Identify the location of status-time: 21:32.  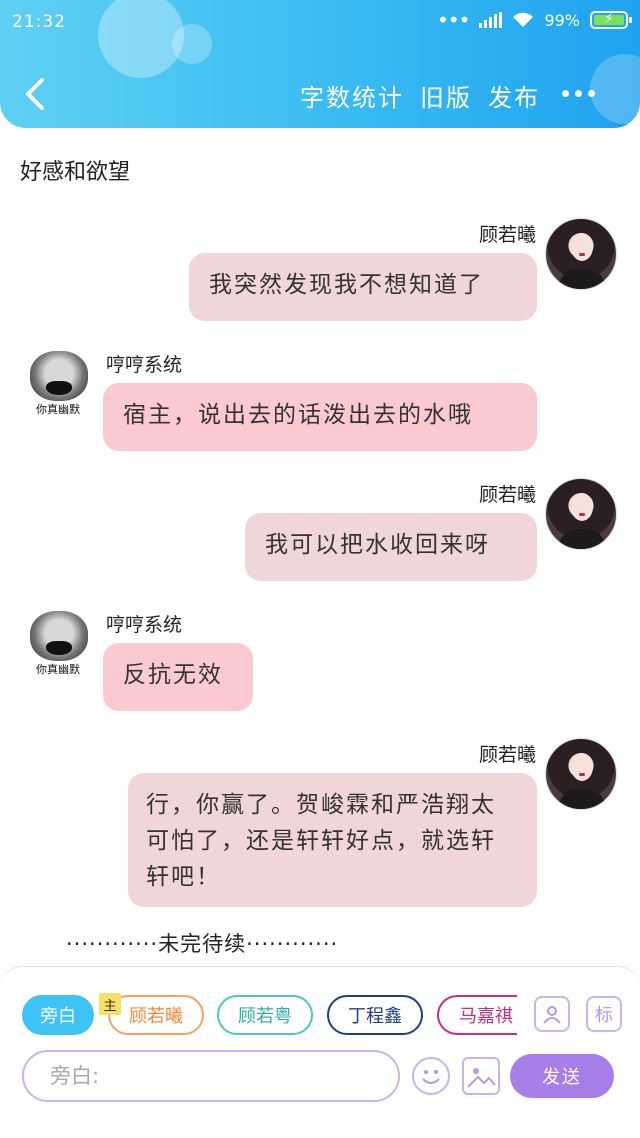
(39, 22).